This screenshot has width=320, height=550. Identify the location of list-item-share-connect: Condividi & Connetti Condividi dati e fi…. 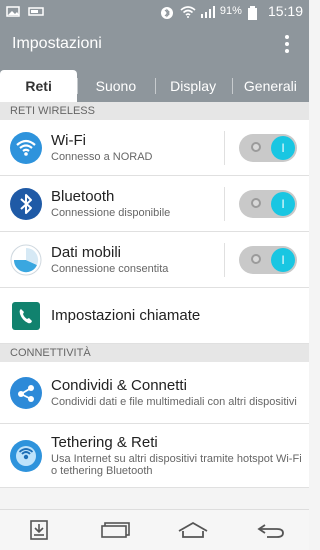
(154, 393).